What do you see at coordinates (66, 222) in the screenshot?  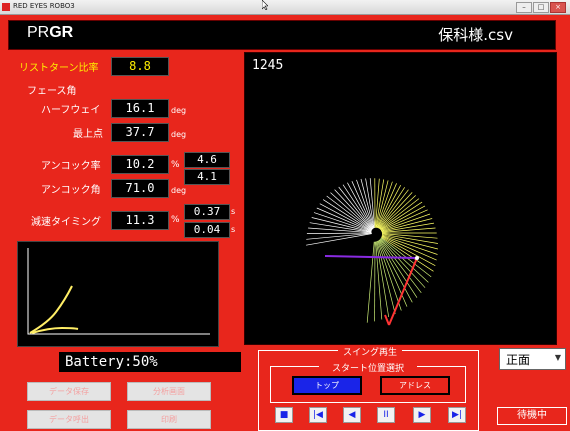 I see `decel-timing-label: 減速タイミング` at bounding box center [66, 222].